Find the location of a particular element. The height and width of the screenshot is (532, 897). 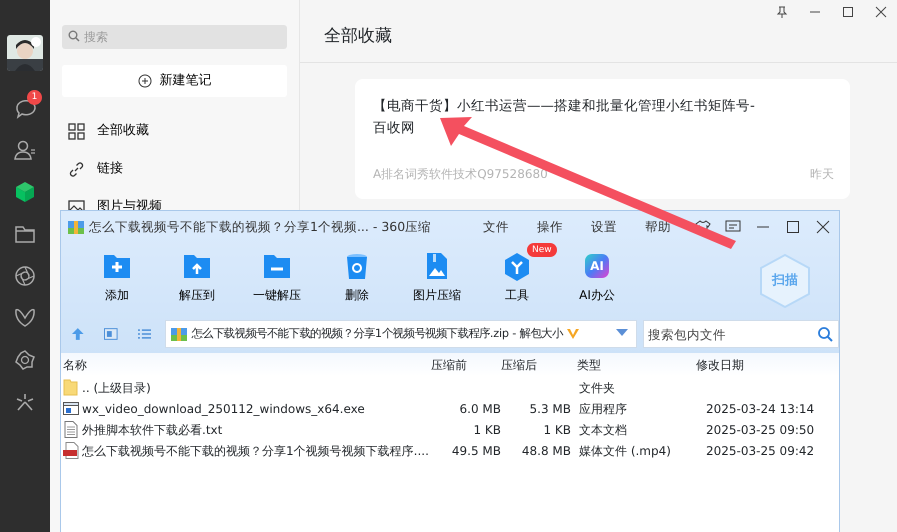

v-icon is located at coordinates (573, 334).